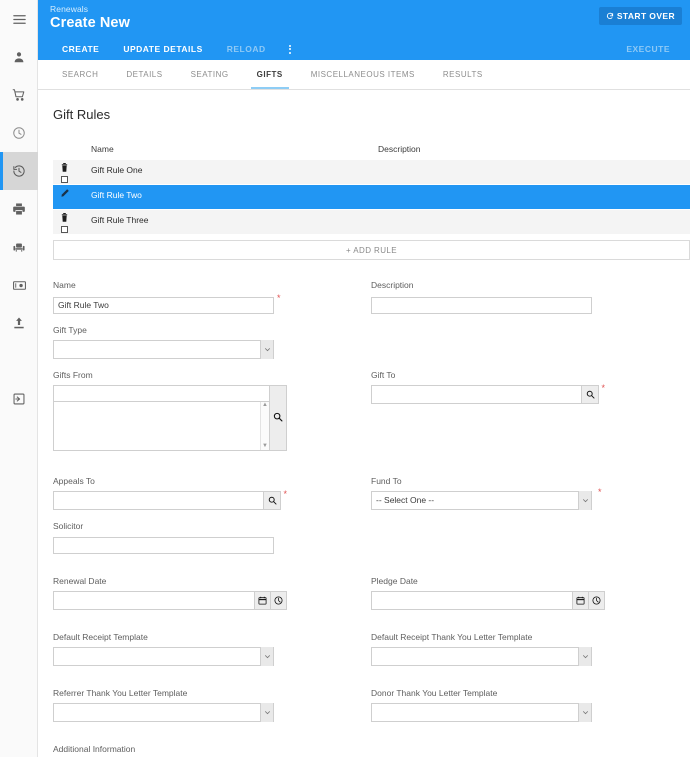 The width and height of the screenshot is (690, 757). I want to click on page-header: Renewals Create New START OVER, so click(364, 19).